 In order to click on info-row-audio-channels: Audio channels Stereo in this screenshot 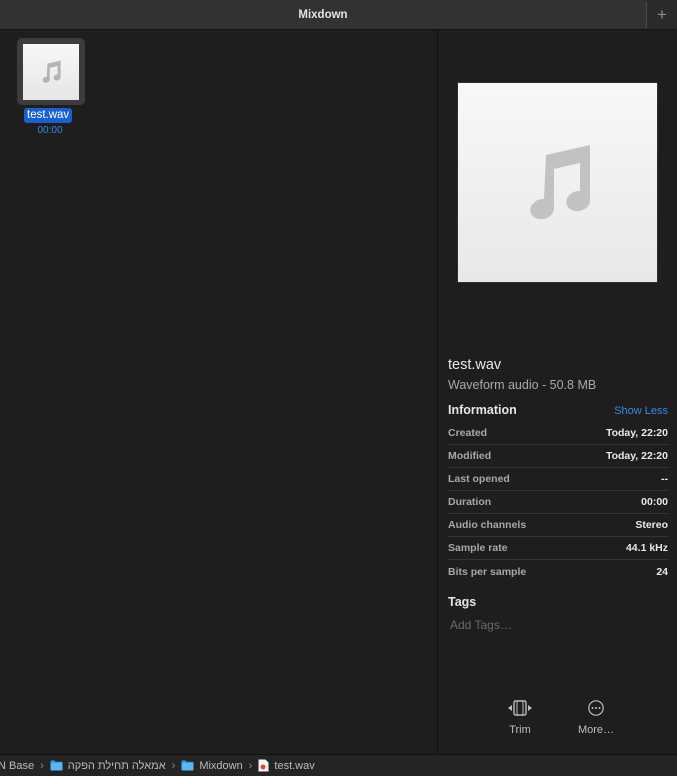, I will do `click(558, 525)`.